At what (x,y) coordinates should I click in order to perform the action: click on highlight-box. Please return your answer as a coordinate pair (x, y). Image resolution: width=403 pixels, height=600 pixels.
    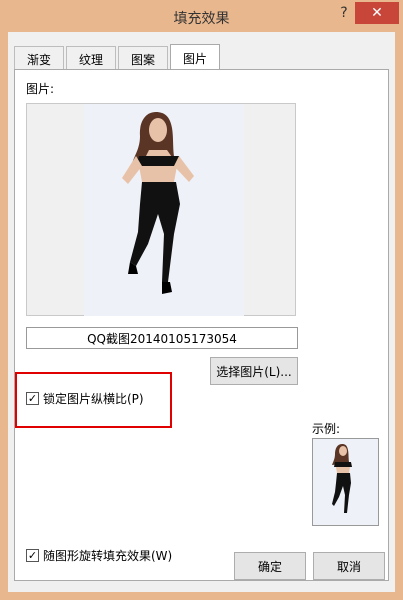
    Looking at the image, I should click on (93, 400).